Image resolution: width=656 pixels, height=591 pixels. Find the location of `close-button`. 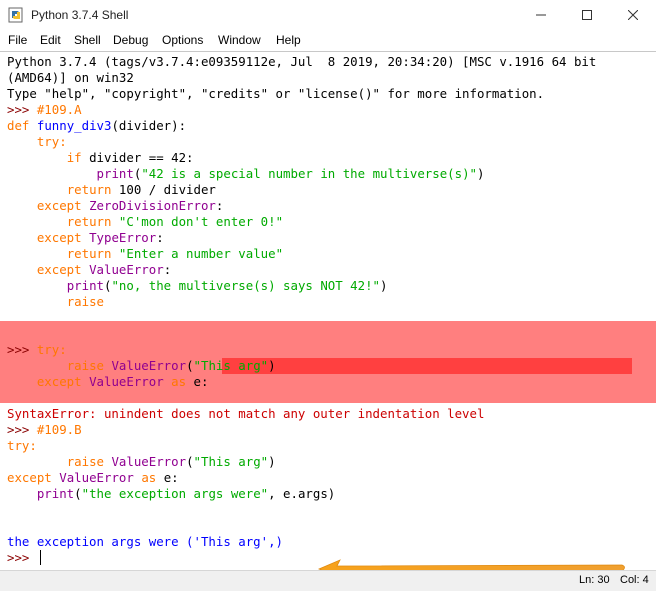

close-button is located at coordinates (633, 15).